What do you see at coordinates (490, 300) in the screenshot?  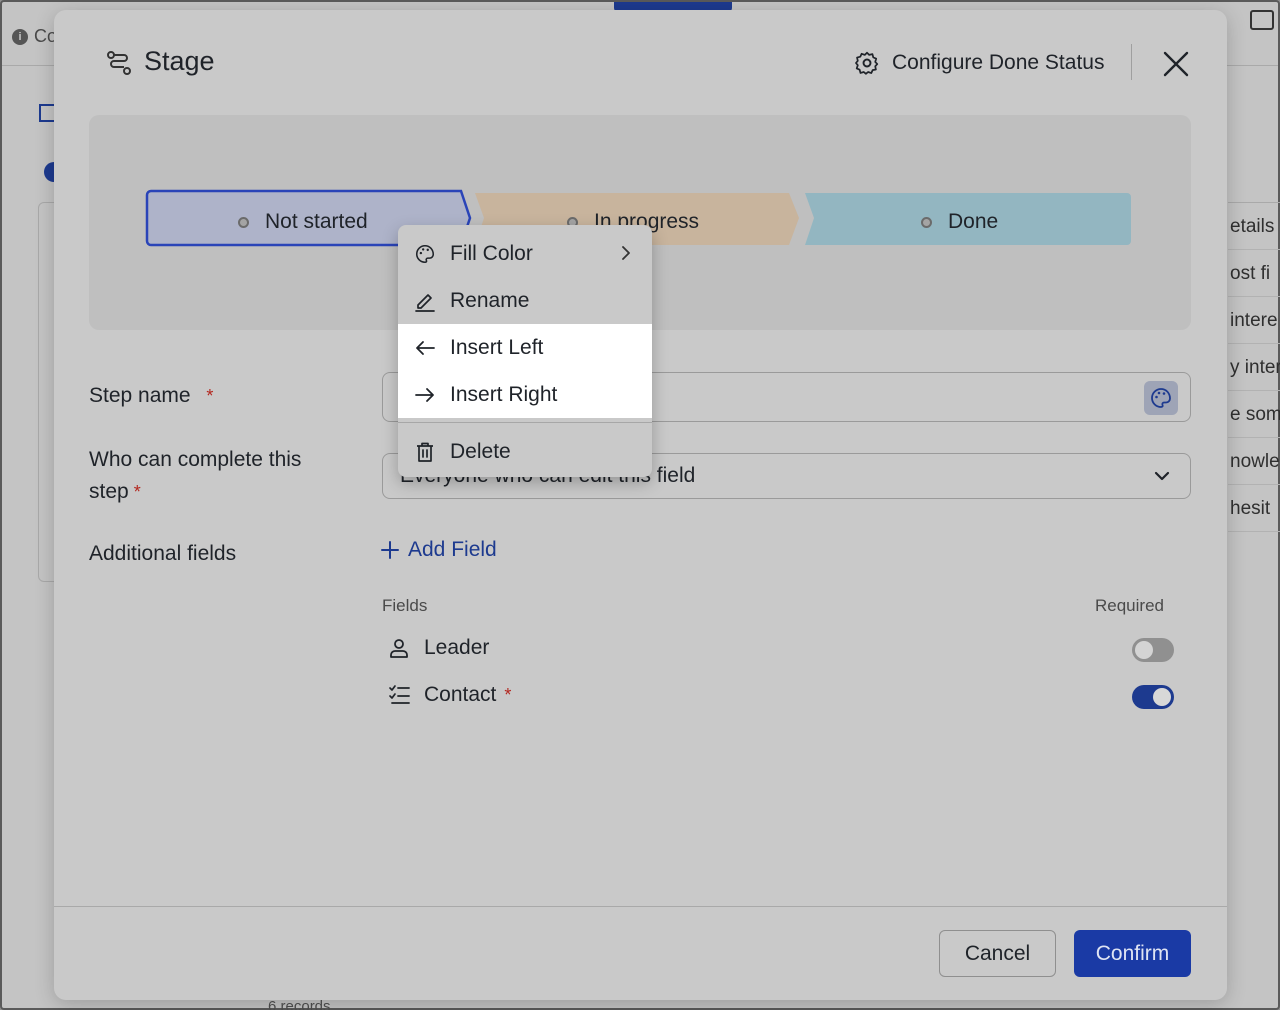 I see `menu-item-label: Rename` at bounding box center [490, 300].